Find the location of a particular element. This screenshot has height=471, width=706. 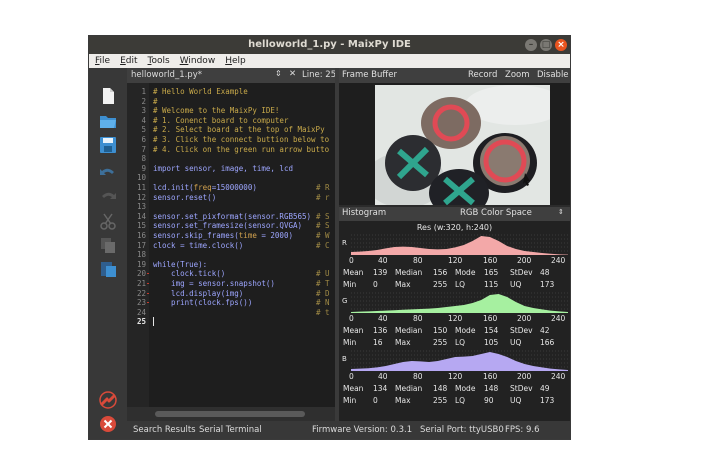

code-line: sensor.reset() is located at coordinates (184, 197).